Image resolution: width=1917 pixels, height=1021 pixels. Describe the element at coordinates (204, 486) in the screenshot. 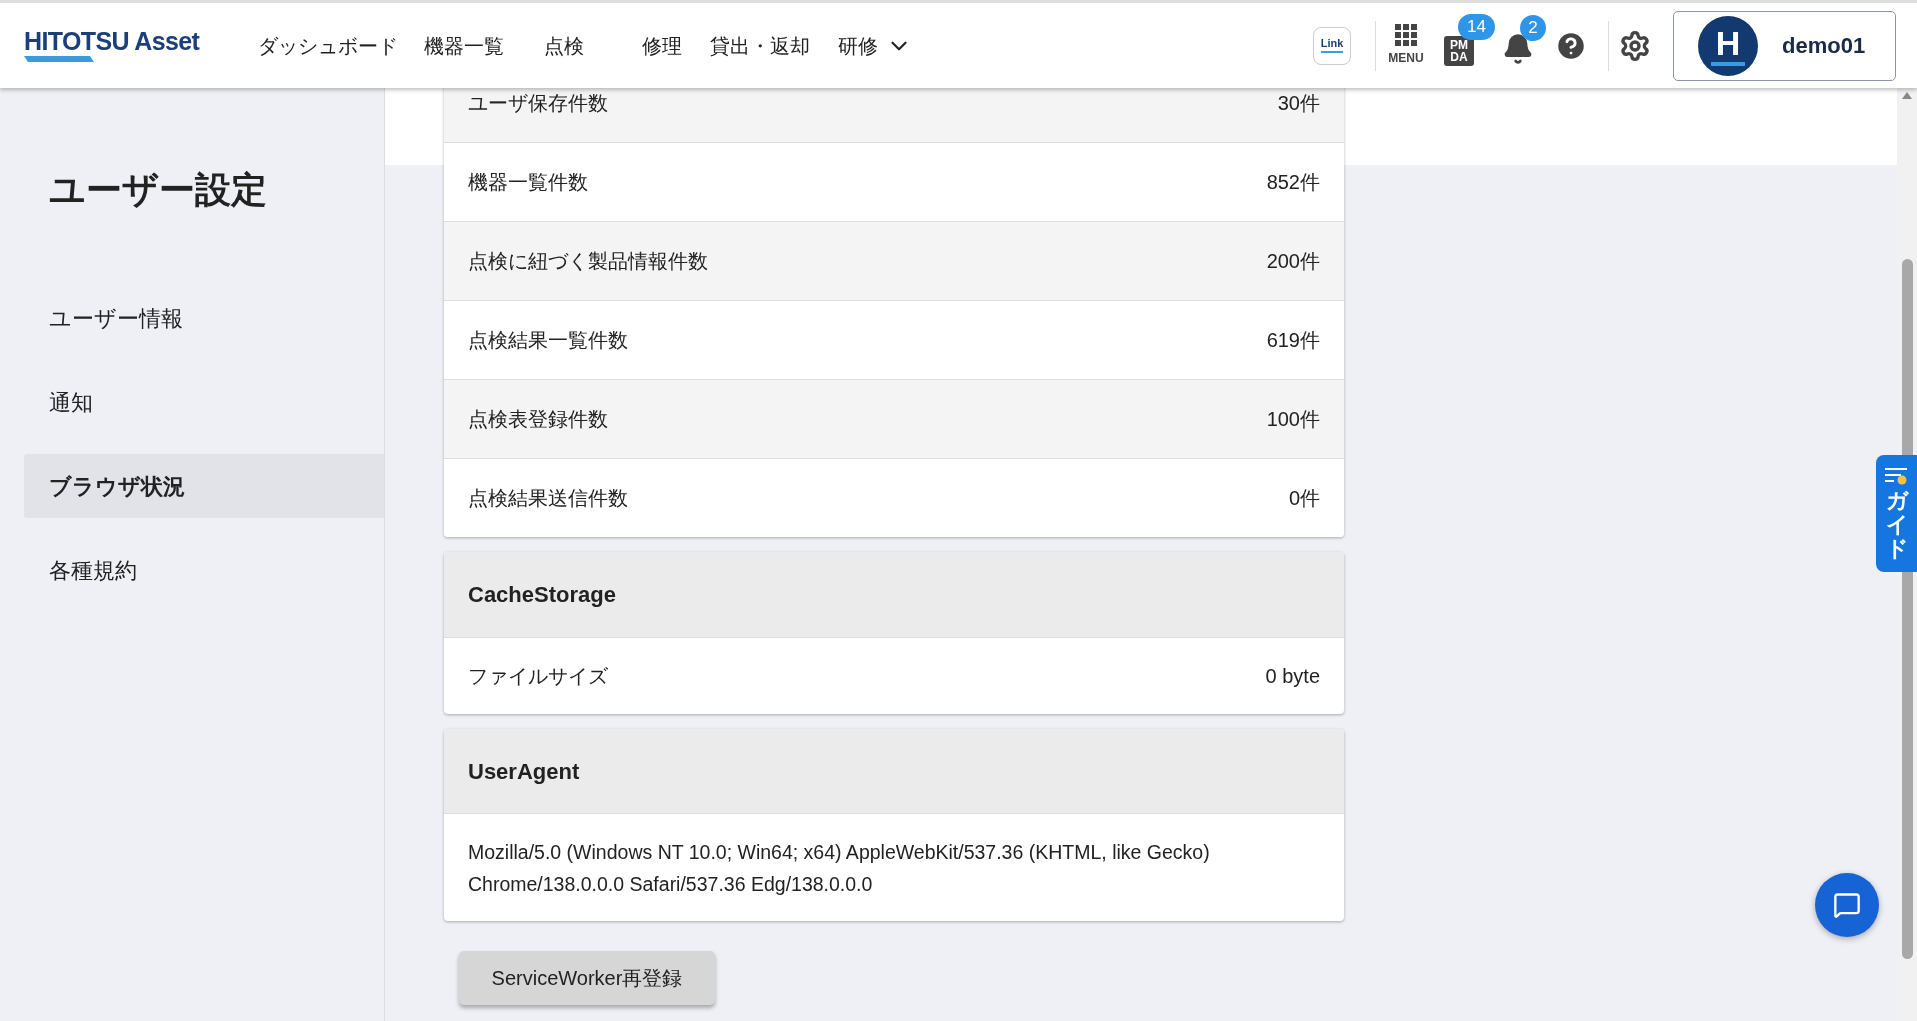

I see `sidebar-item: ブラウザ状況` at that location.